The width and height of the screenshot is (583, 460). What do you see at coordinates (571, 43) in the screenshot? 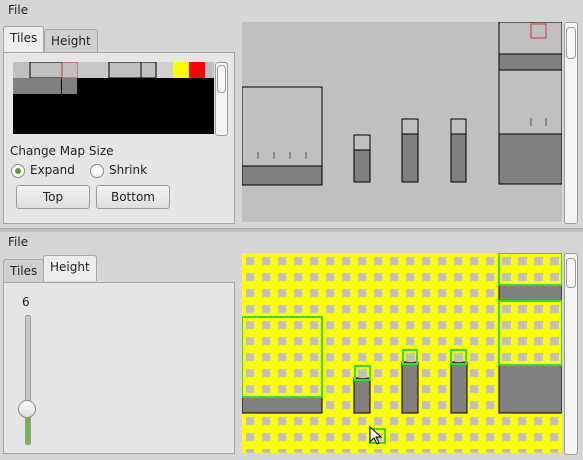
I see `map-preview-scroll-handle` at bounding box center [571, 43].